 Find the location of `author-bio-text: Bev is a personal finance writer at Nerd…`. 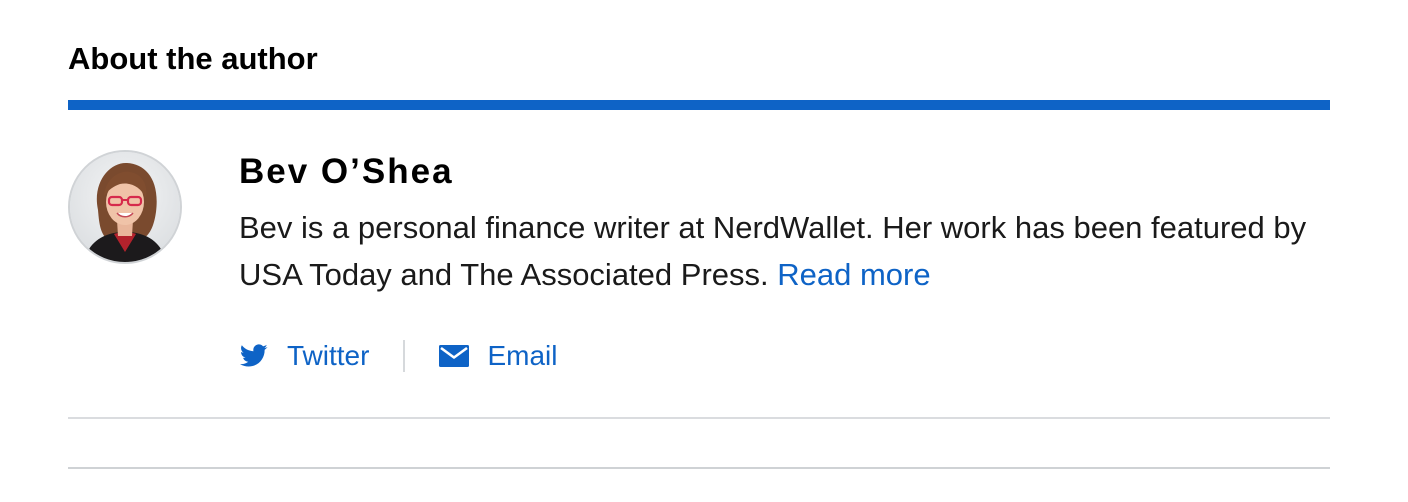

author-bio-text: Bev is a personal finance writer at Nerd… is located at coordinates (773, 251).